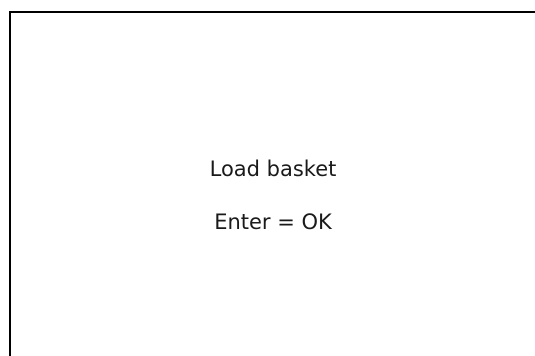 The image size is (535, 356). Describe the element at coordinates (273, 169) in the screenshot. I see `message-text: Load basket` at that location.